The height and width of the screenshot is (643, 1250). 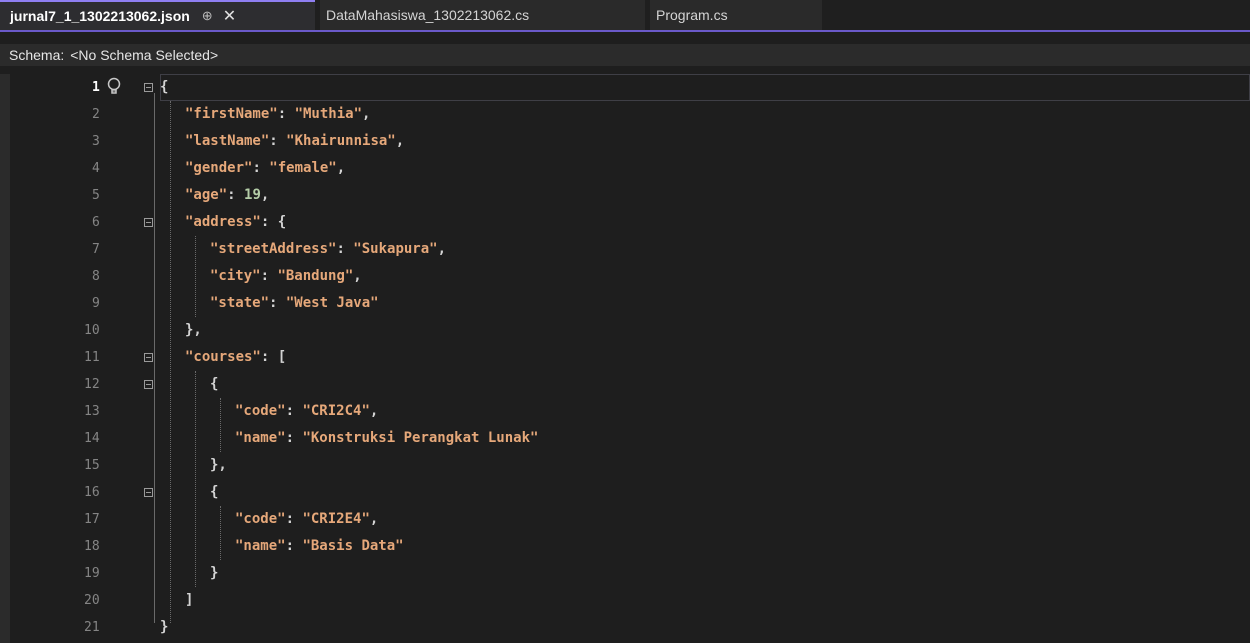 What do you see at coordinates (705, 87) in the screenshot?
I see `current-line-highlight` at bounding box center [705, 87].